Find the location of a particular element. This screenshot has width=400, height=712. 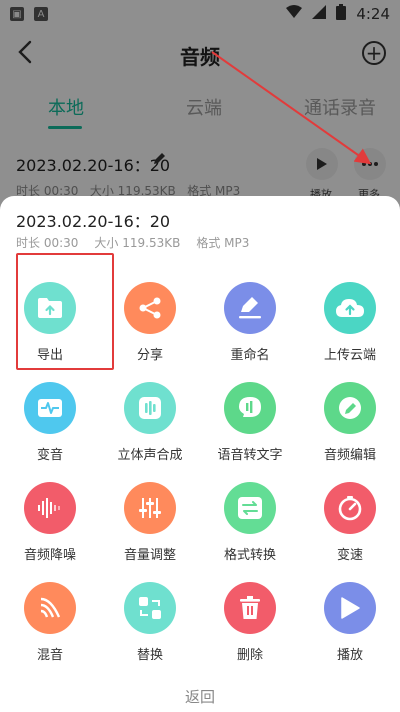

stereo-mix-icon is located at coordinates (150, 408).